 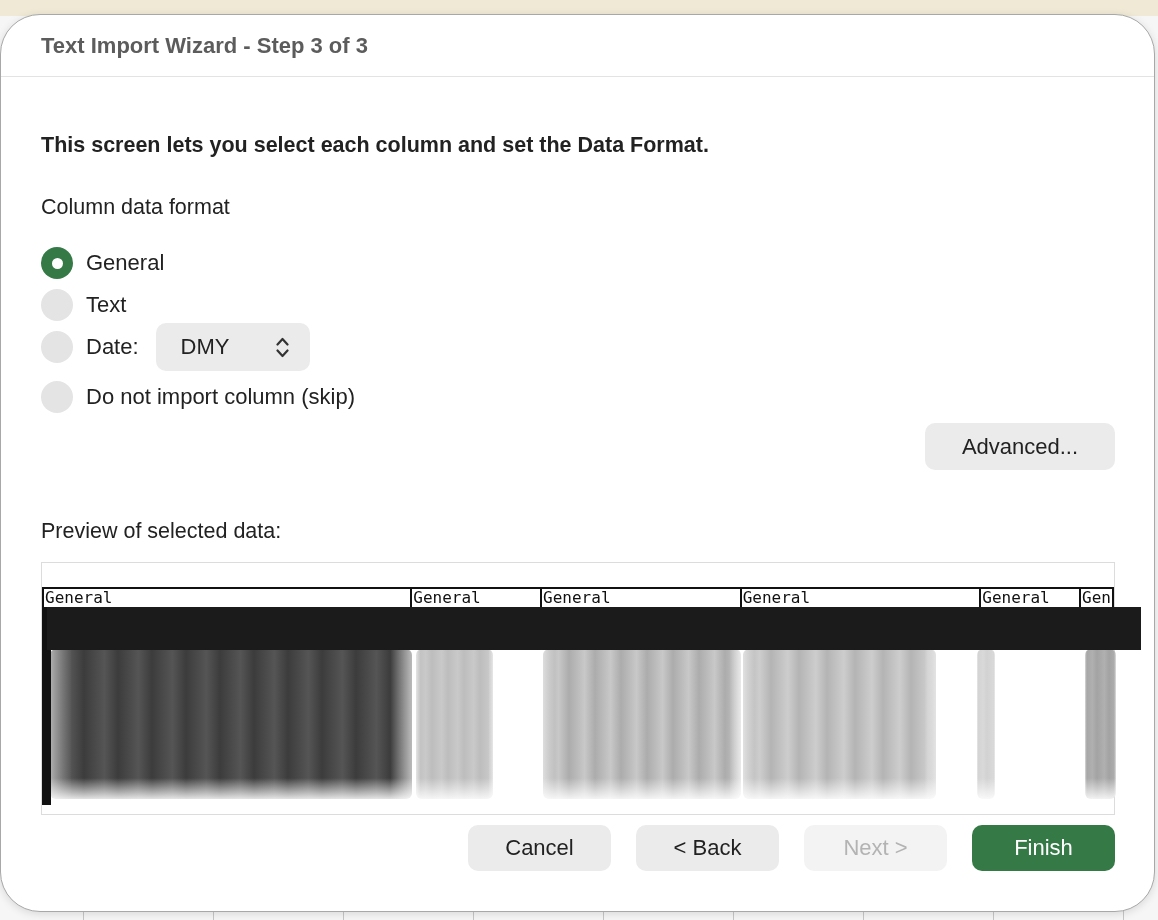 I want to click on date-order-select: DMY, so click(x=232, y=347).